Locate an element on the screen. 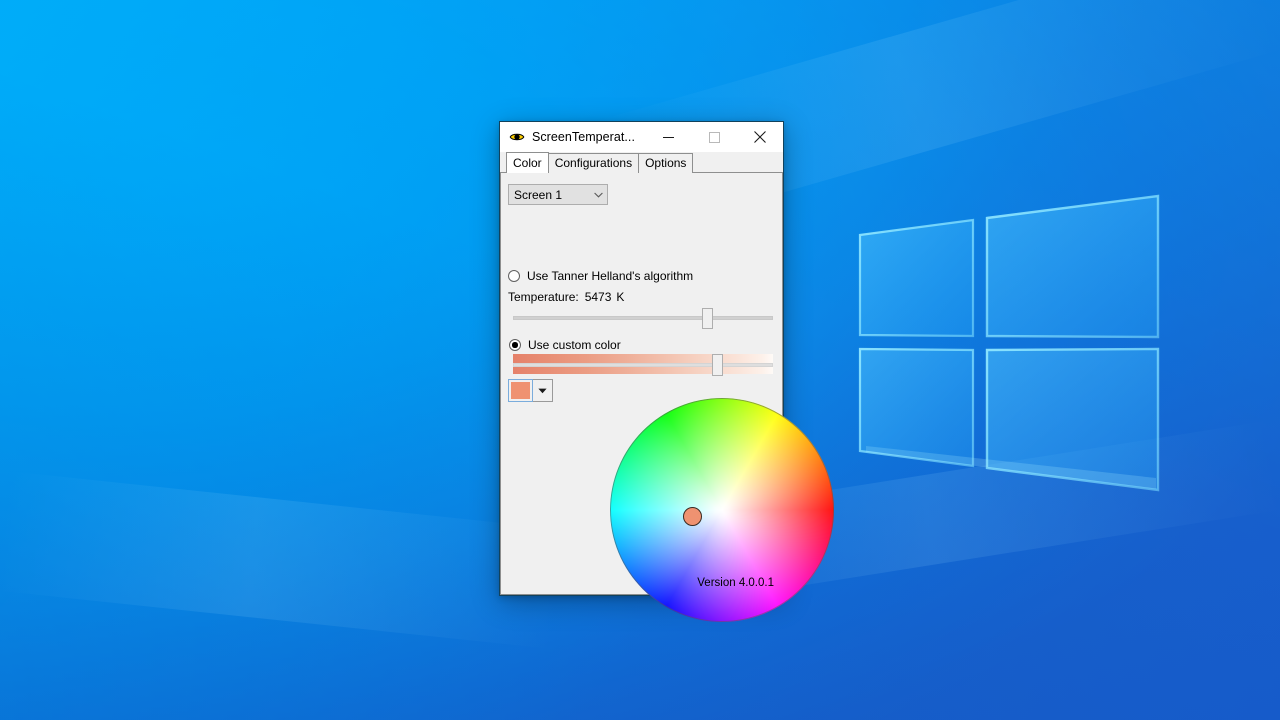 This screenshot has height=720, width=1280. color-swatch-button is located at coordinates (520, 390).